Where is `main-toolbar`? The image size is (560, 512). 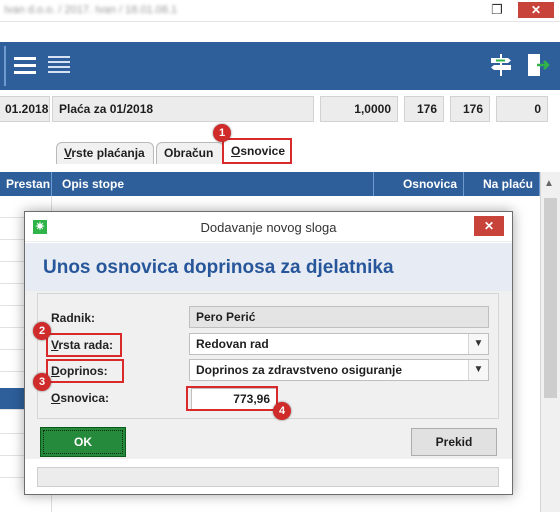
main-toolbar is located at coordinates (280, 66).